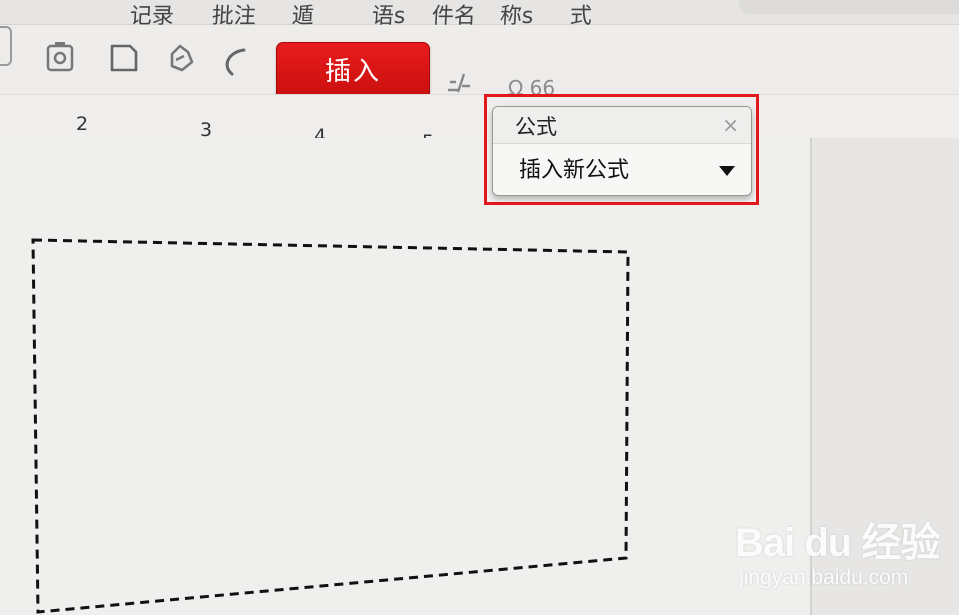 This screenshot has height=615, width=959. I want to click on popup-header: 公式 ×, so click(622, 125).